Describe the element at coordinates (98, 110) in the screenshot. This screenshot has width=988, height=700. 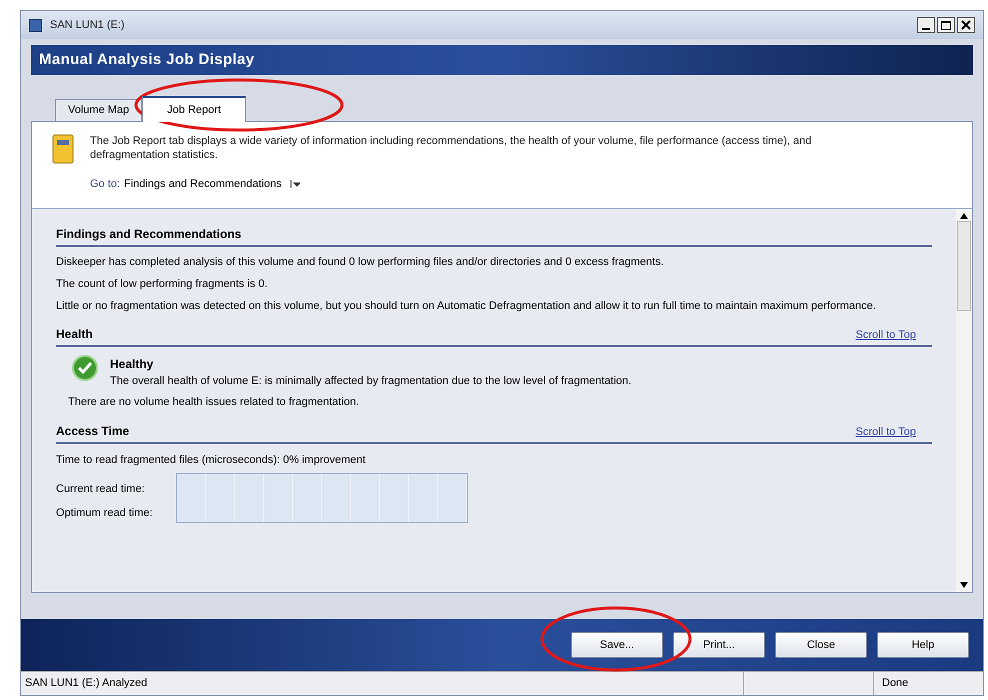
I see `tab: Volume Map` at that location.